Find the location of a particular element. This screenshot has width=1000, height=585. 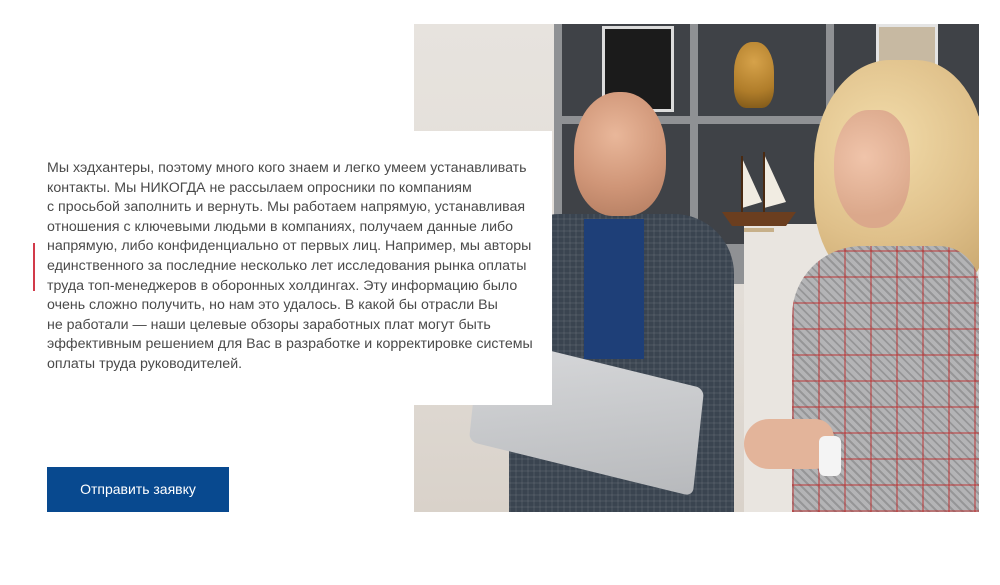

ship-model is located at coordinates (759, 192).